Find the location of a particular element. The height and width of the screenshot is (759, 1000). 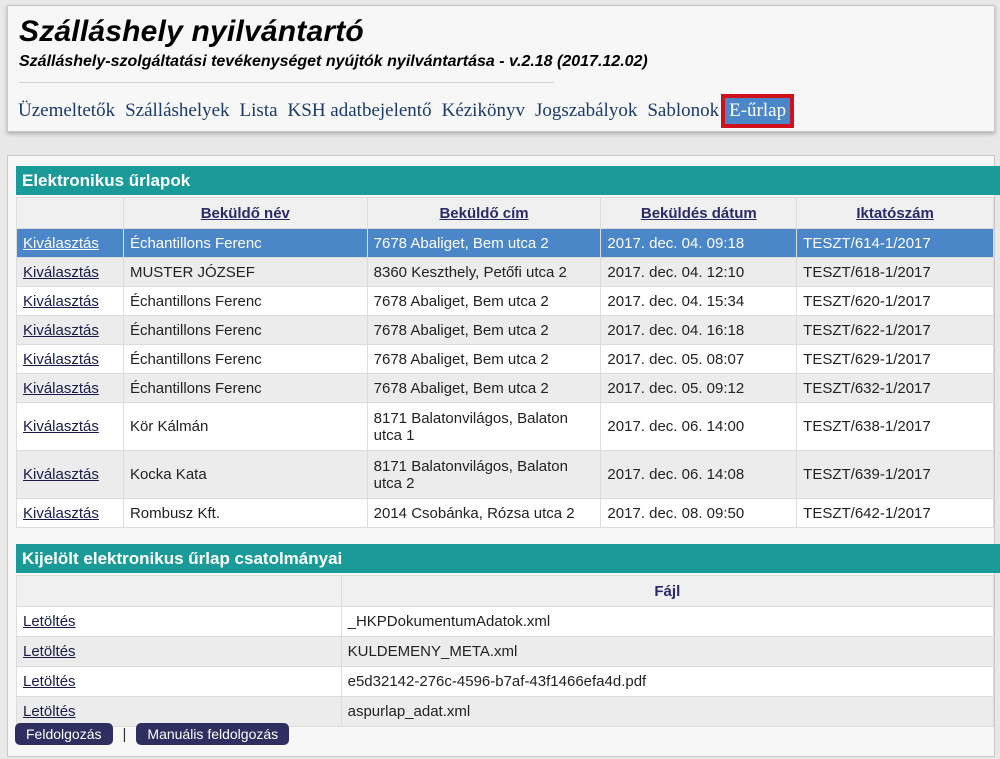

cell-reference-number-cell: TESZT/629-1/2017 is located at coordinates (895, 359).